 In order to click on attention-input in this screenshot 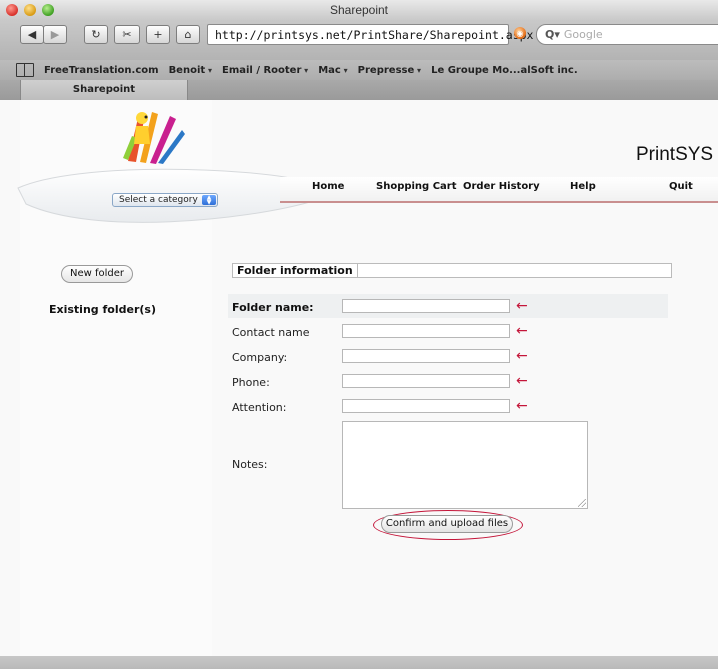, I will do `click(426, 406)`.